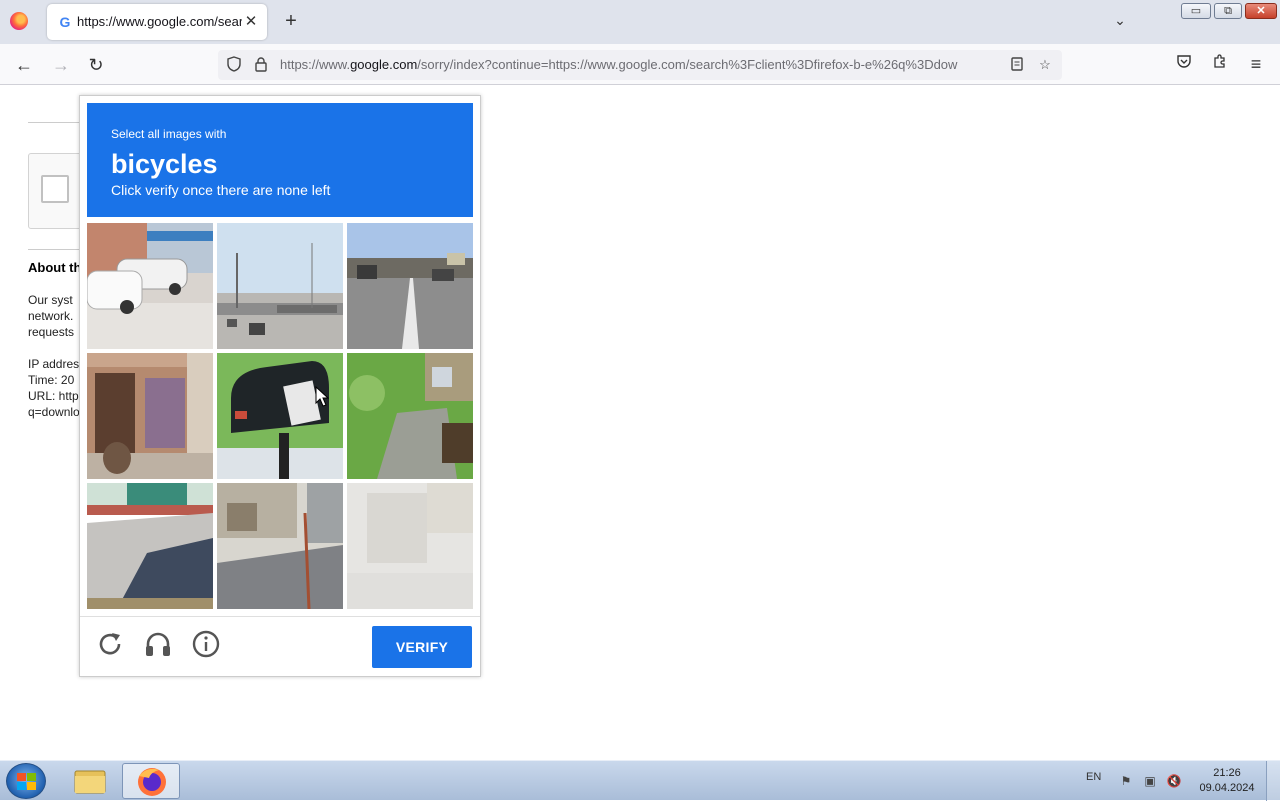 This screenshot has height=805, width=1280. Describe the element at coordinates (53, 396) in the screenshot. I see `about-text-line: URL: http` at that location.